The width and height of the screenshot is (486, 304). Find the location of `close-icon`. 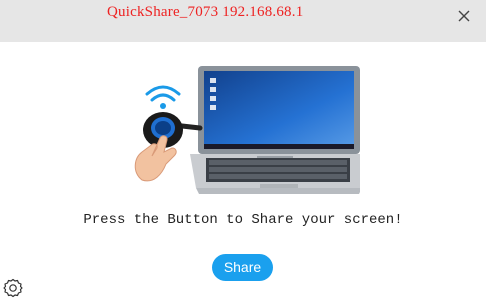

close-icon is located at coordinates (464, 16).